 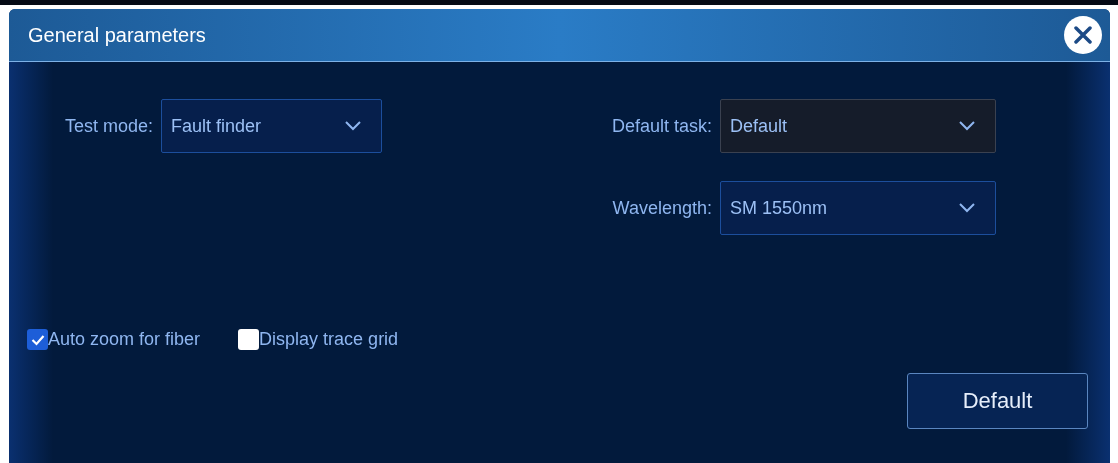 I want to click on close-button, so click(x=1083, y=35).